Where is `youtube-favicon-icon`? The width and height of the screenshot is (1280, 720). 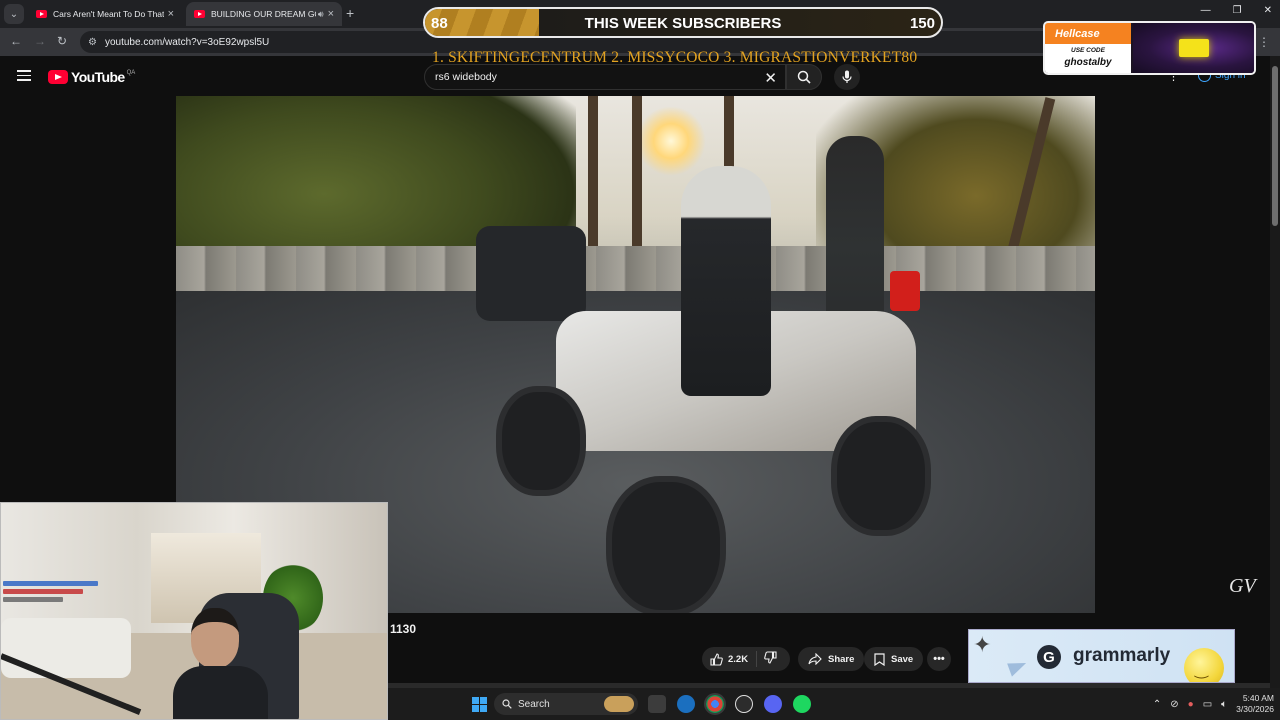
youtube-favicon-icon is located at coordinates (199, 14).